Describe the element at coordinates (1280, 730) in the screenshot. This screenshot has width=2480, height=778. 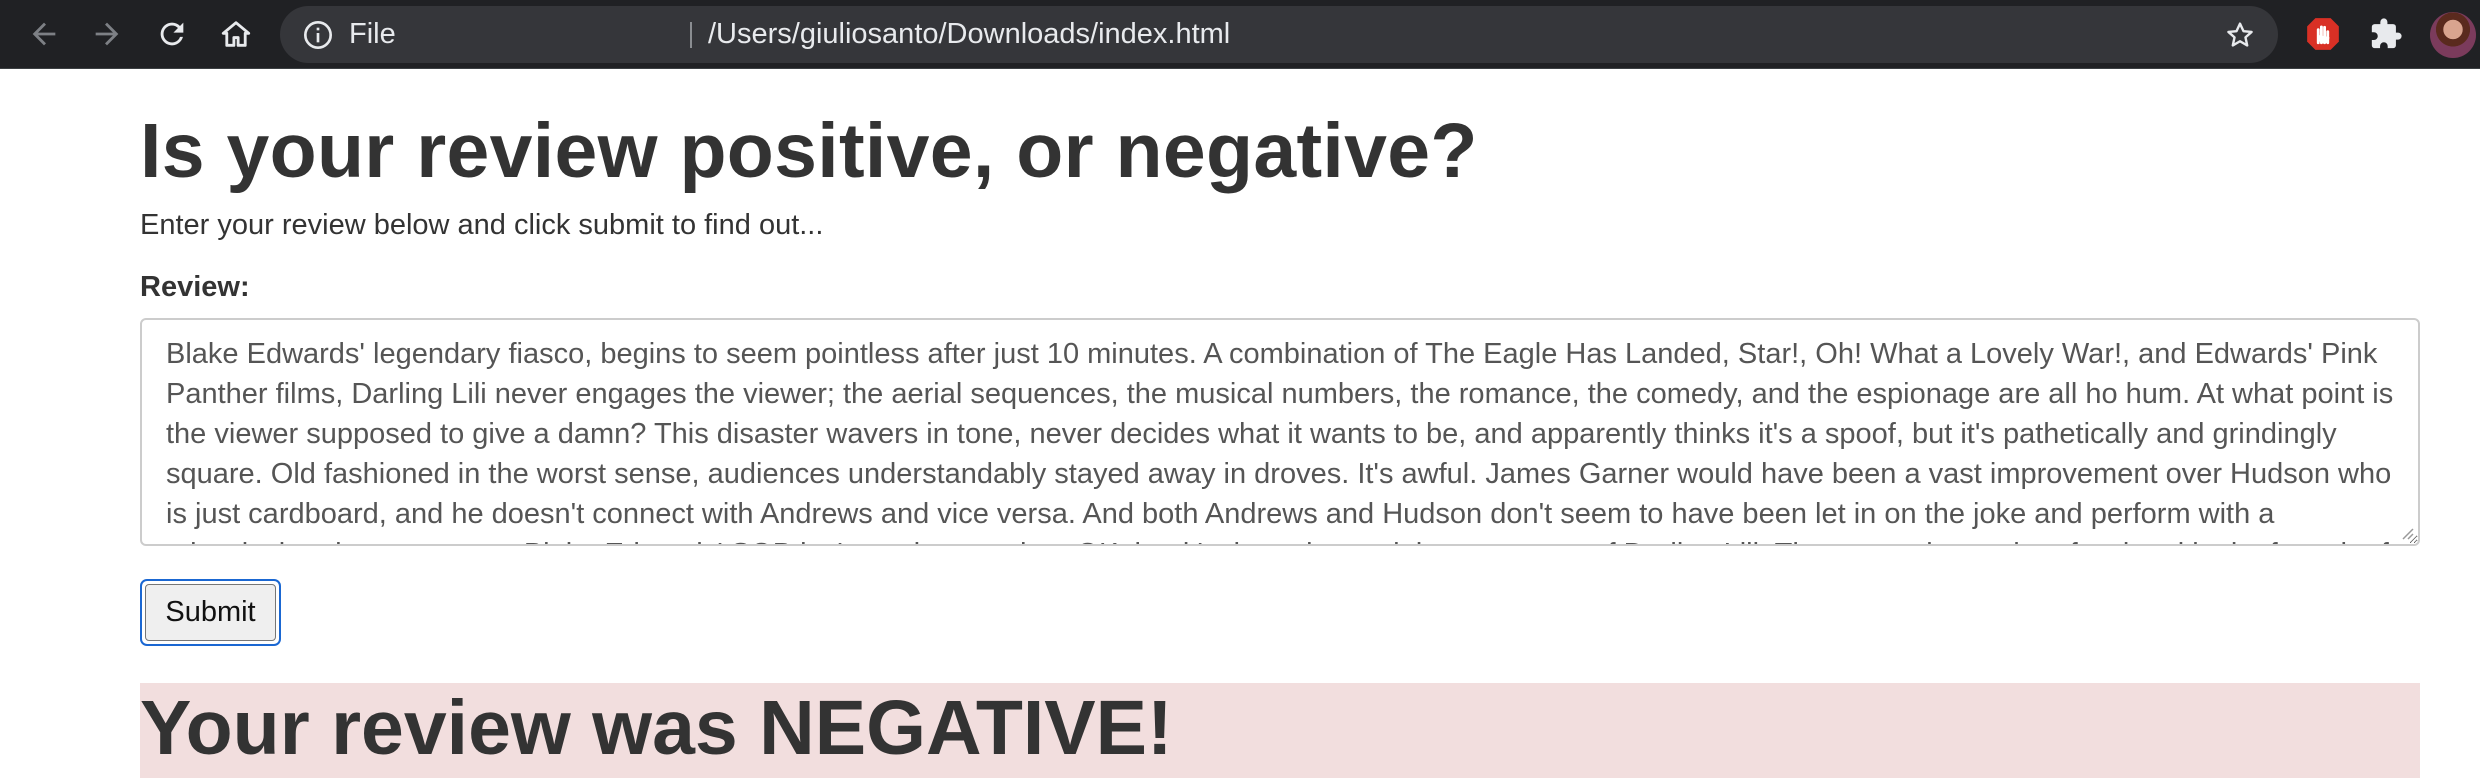
I see `result-banner: Your review was NEGATIVE!` at that location.